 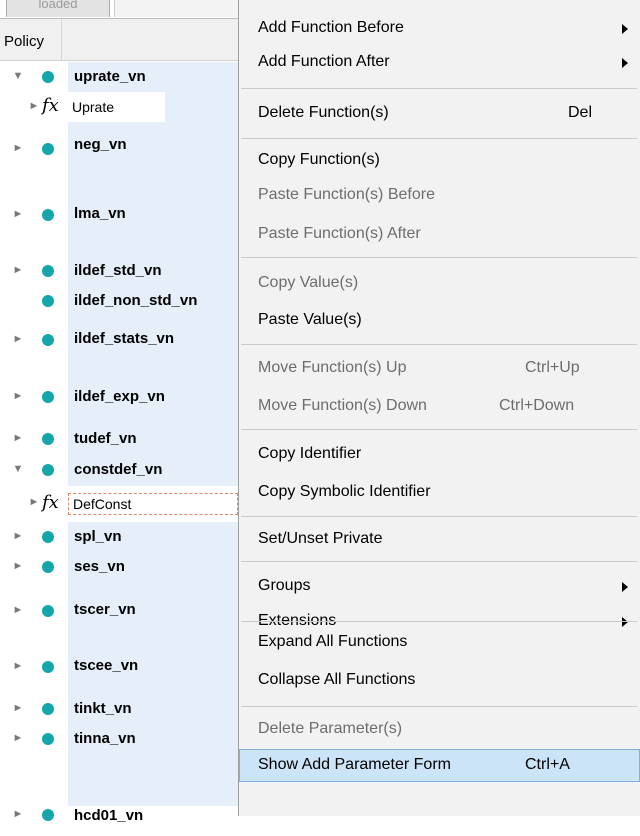 I want to click on tree-row-constdef-vn: ▼ constdef_vn, so click(x=125, y=470).